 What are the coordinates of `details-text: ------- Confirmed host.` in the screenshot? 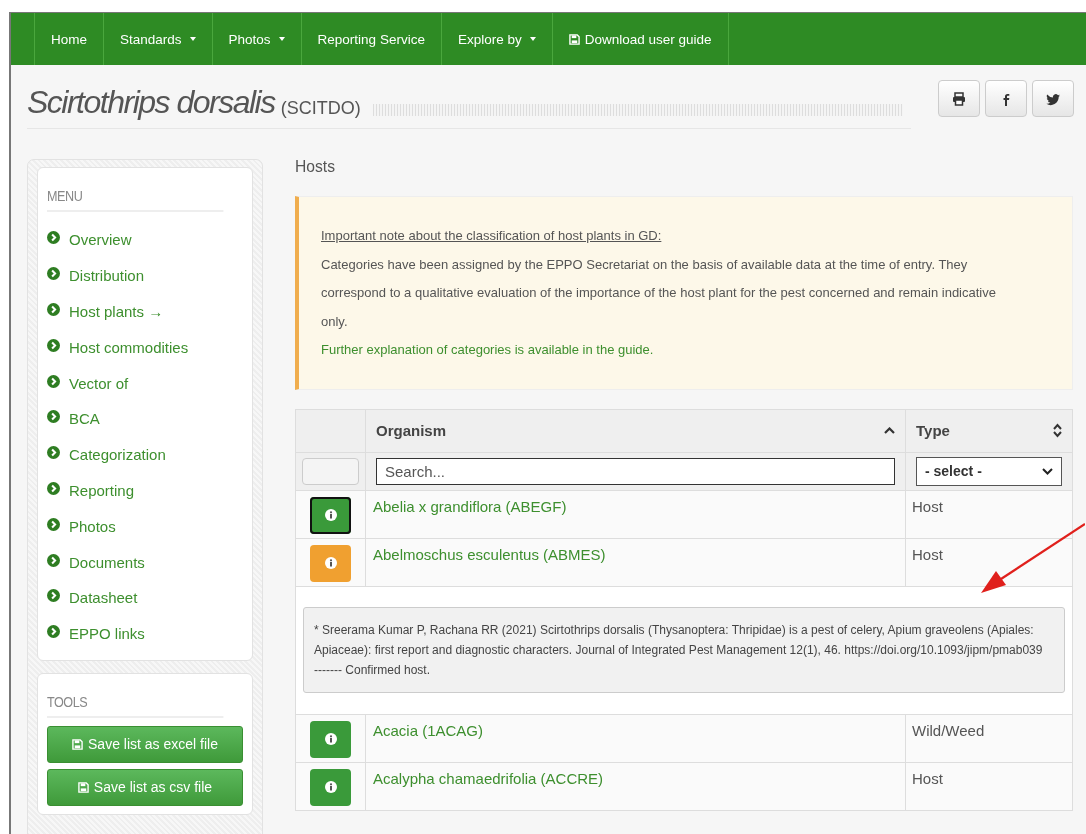 It's located at (372, 670).